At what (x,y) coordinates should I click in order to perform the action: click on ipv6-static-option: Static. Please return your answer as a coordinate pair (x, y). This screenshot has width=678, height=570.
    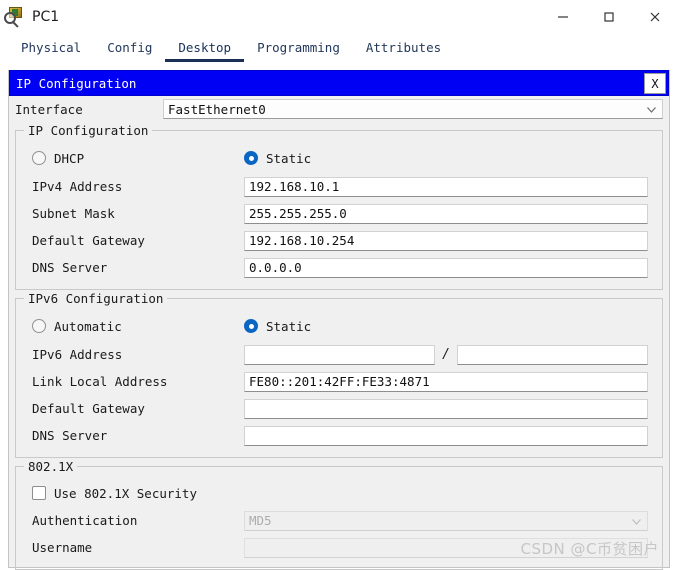
    Looking at the image, I should click on (277, 326).